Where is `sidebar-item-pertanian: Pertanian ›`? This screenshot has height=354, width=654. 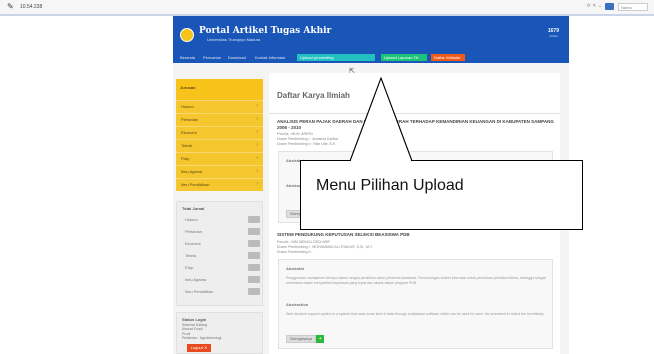
sidebar-item-pertanian: Pertanian › is located at coordinates (219, 119).